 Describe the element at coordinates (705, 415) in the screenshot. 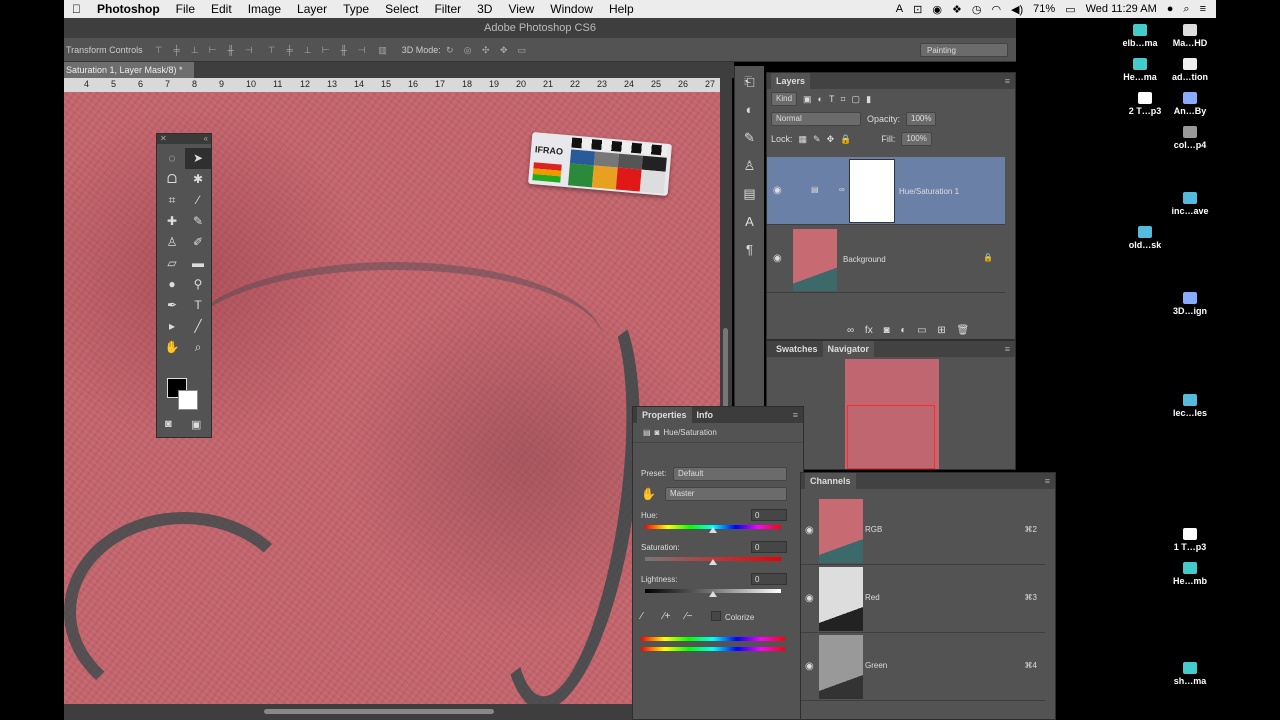

I see `tab-info: Info` at that location.